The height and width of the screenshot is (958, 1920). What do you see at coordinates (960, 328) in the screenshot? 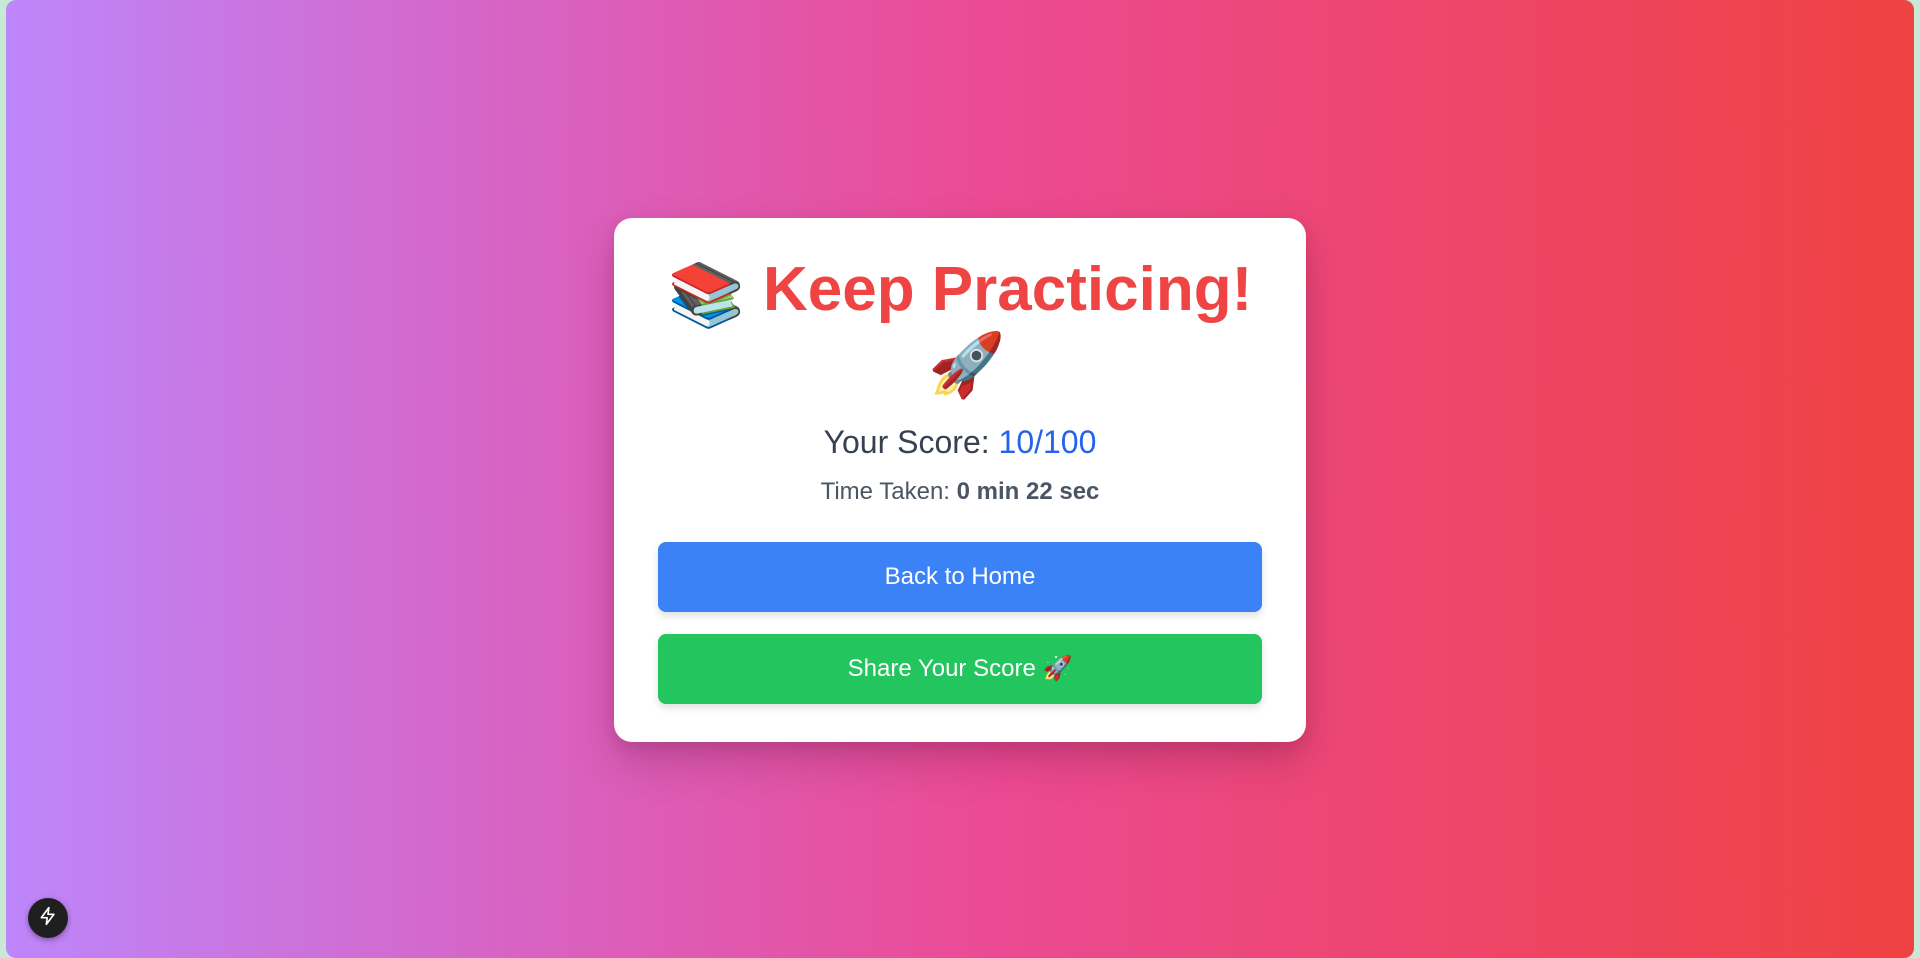
I see `result-headline: 📚 Keep Practicing! 🚀` at bounding box center [960, 328].